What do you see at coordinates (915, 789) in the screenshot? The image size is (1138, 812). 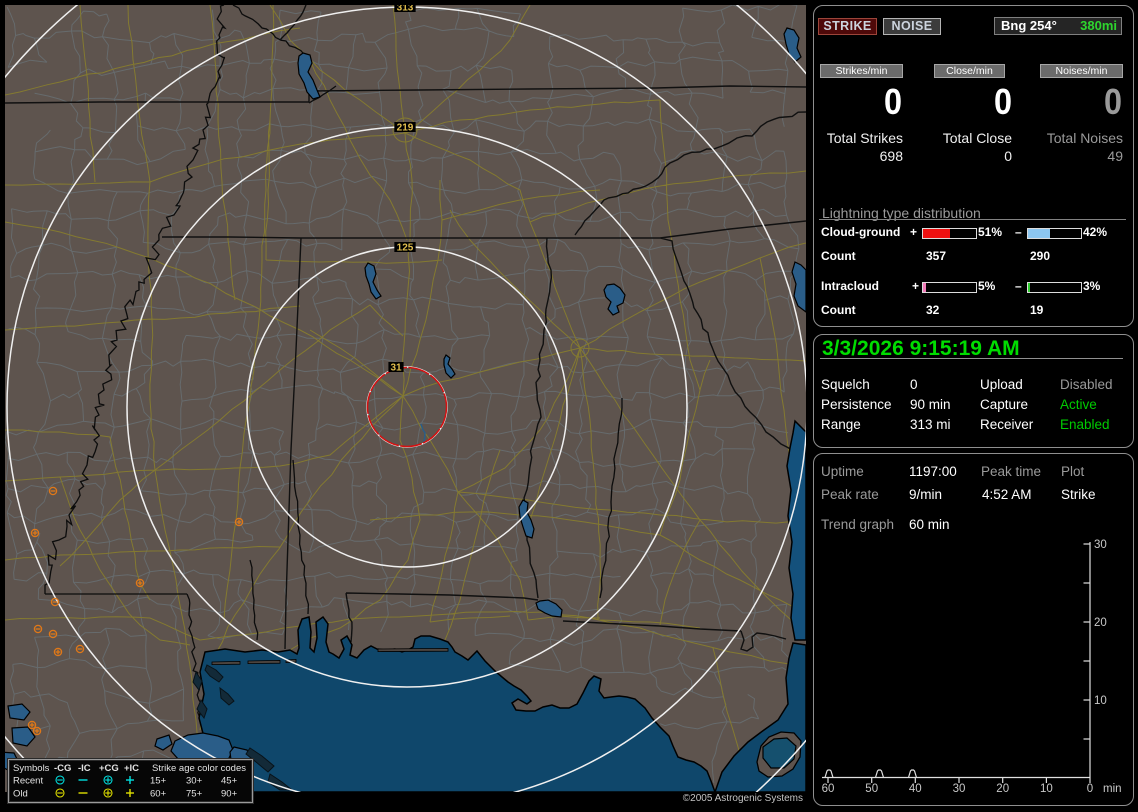 I see `svg-text: 40` at bounding box center [915, 789].